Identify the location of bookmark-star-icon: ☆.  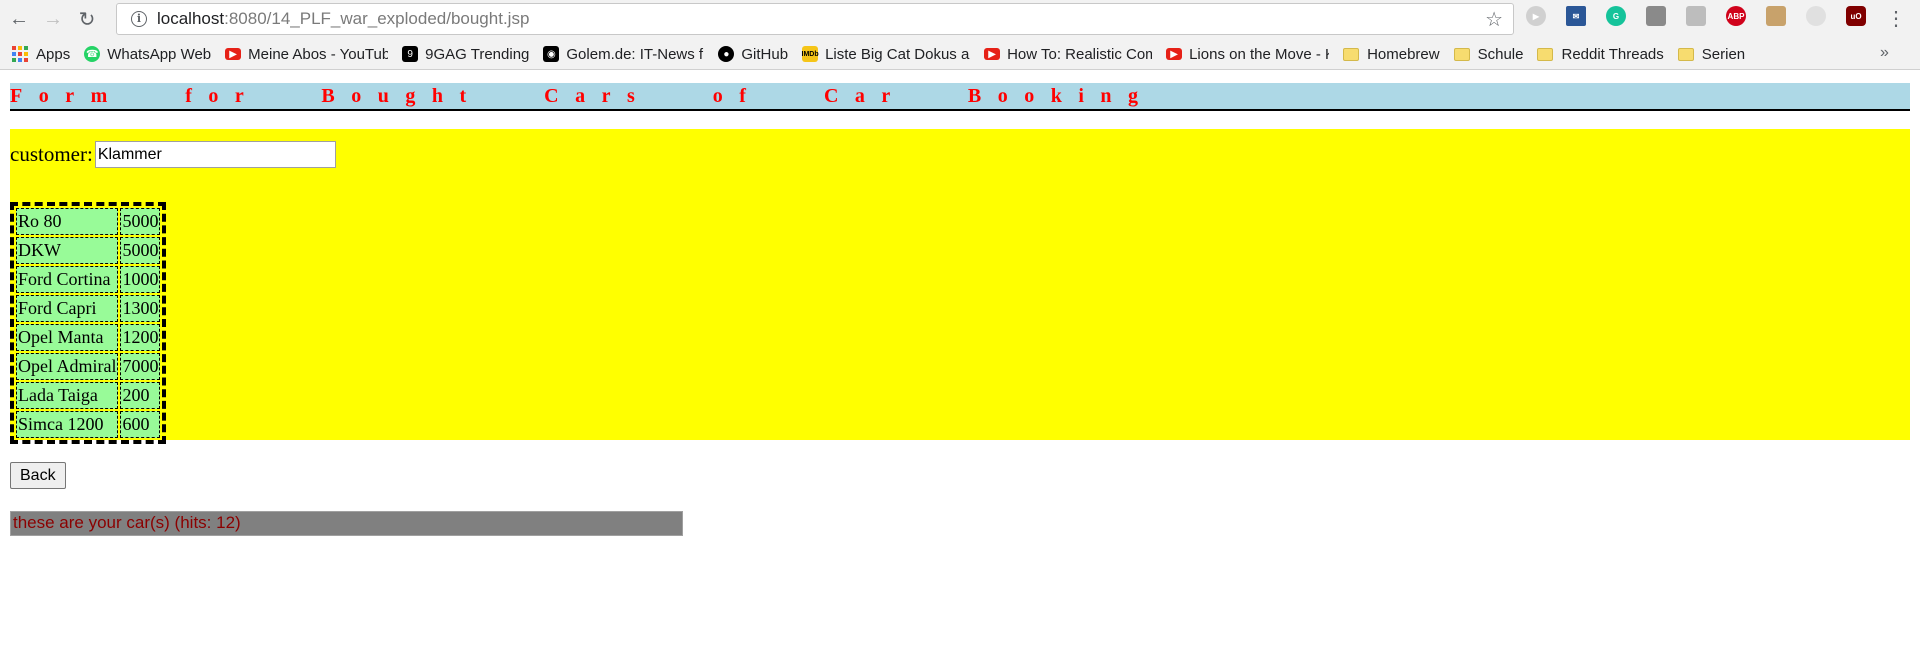
(1494, 19).